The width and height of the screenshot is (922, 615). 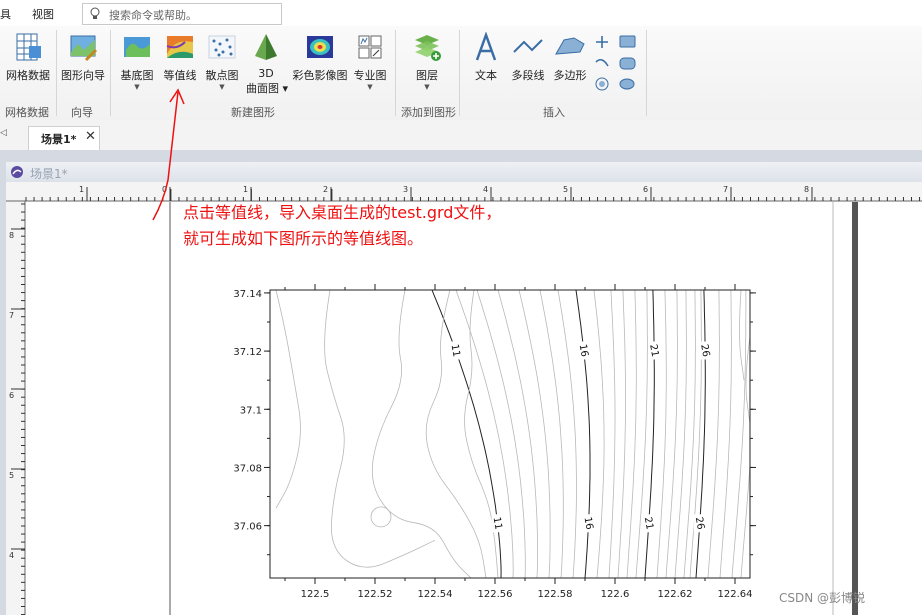 What do you see at coordinates (617, 64) in the screenshot?
I see `insert-shapes-palette` at bounding box center [617, 64].